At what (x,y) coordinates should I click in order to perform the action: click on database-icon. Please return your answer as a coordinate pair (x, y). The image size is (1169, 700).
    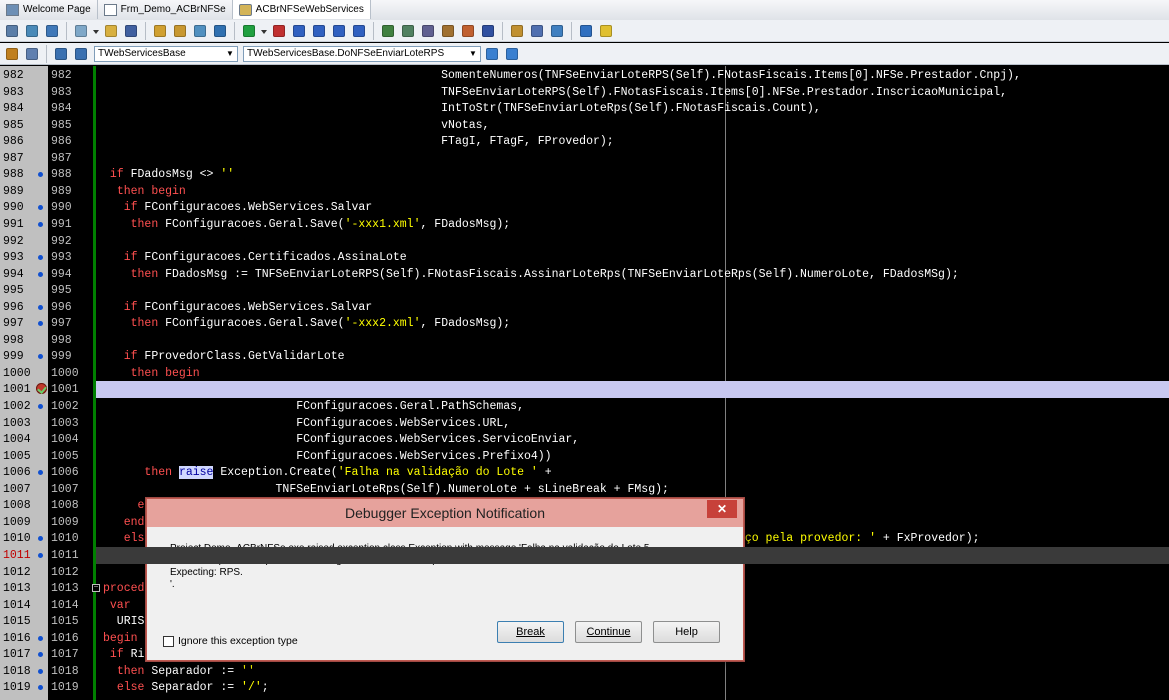
    Looking at the image, I should click on (468, 31).